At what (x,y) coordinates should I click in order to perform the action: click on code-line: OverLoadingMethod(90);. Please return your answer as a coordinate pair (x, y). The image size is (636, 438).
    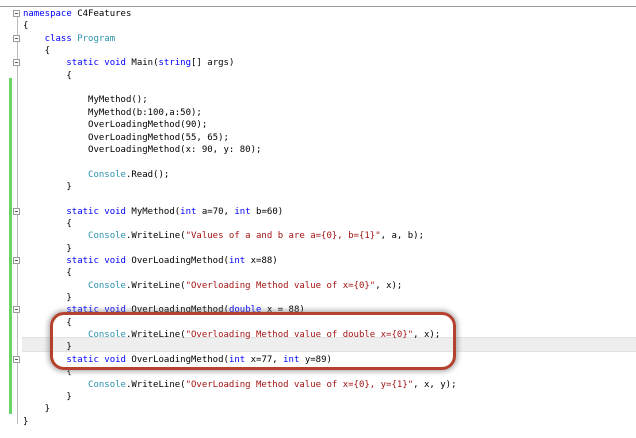
    Looking at the image, I should click on (147, 125).